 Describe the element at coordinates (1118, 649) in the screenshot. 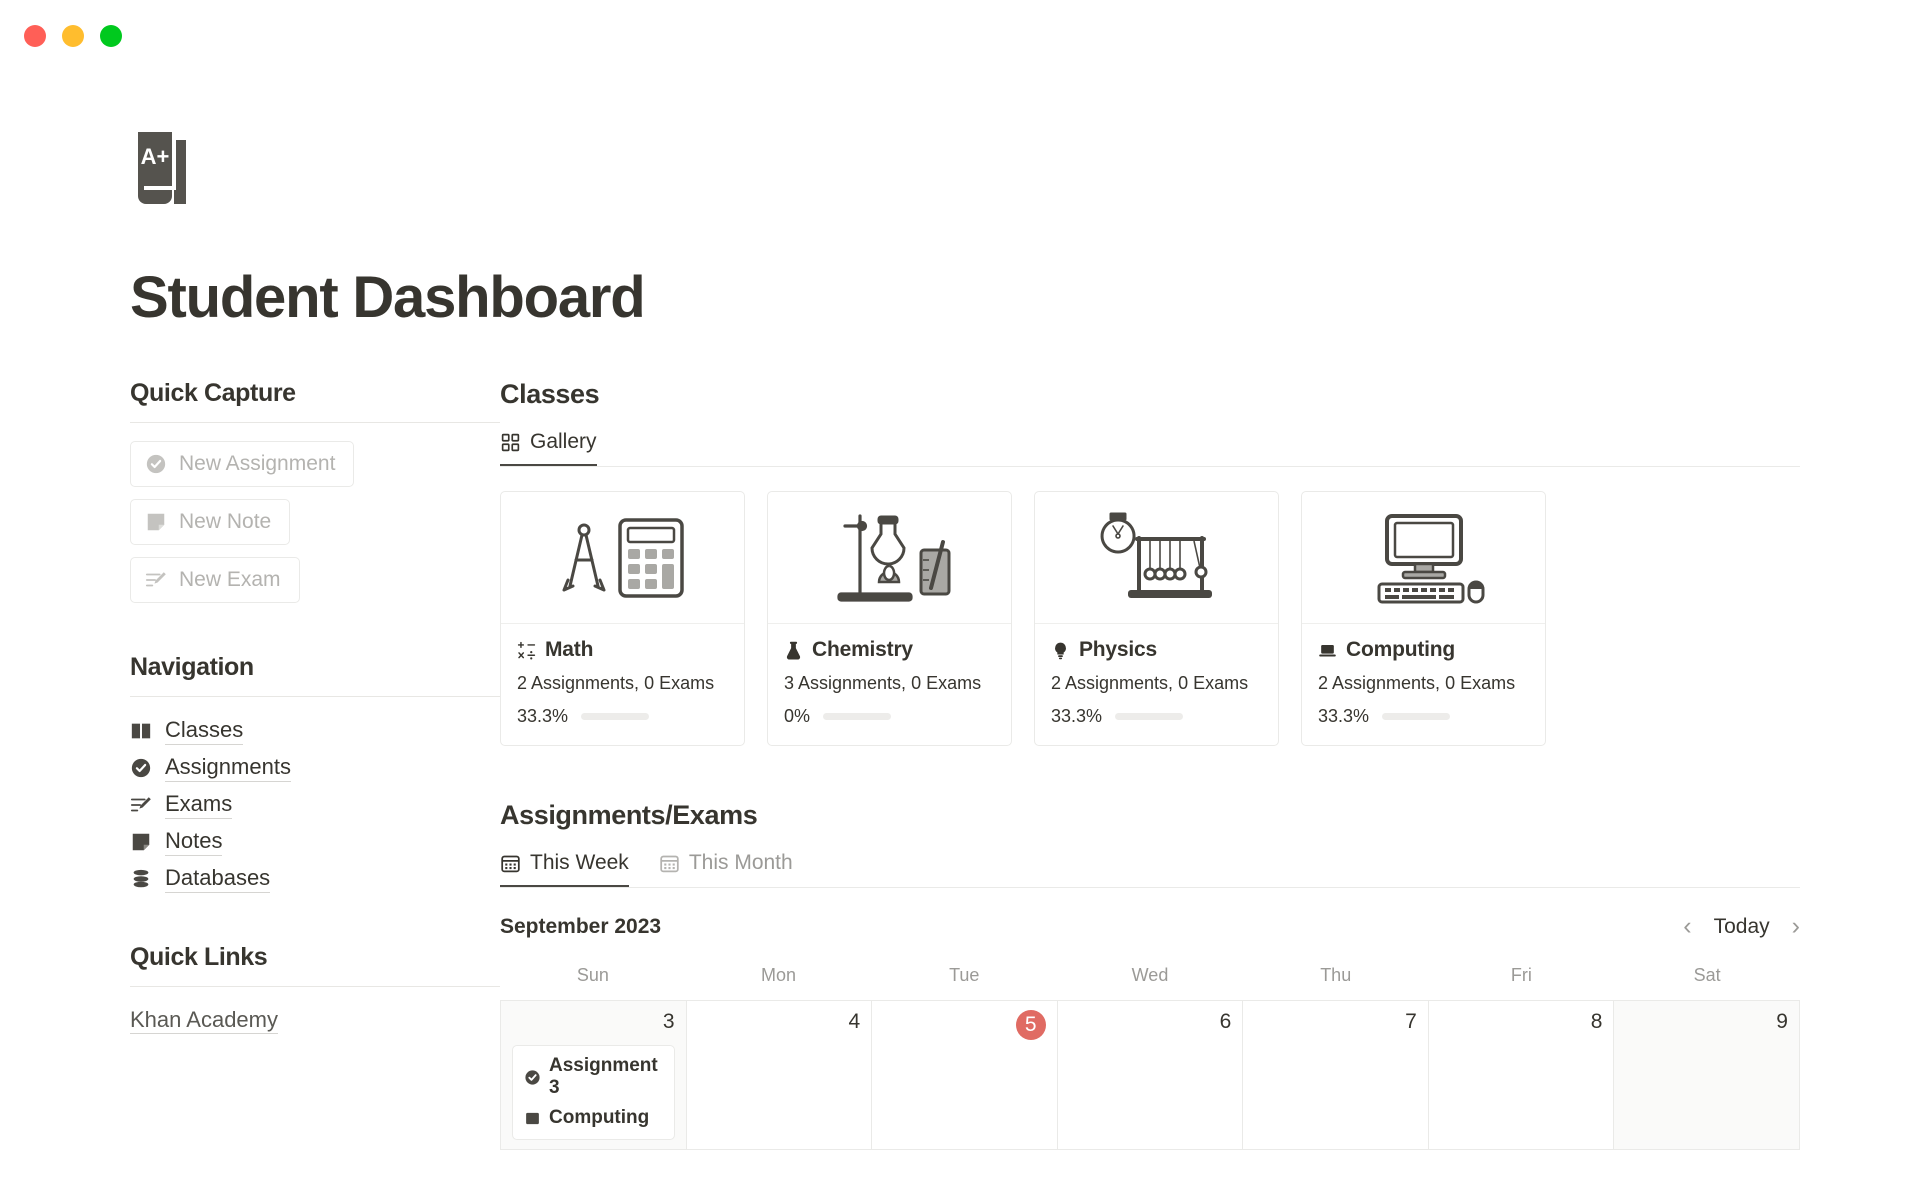

I see `class-name: Physics` at that location.